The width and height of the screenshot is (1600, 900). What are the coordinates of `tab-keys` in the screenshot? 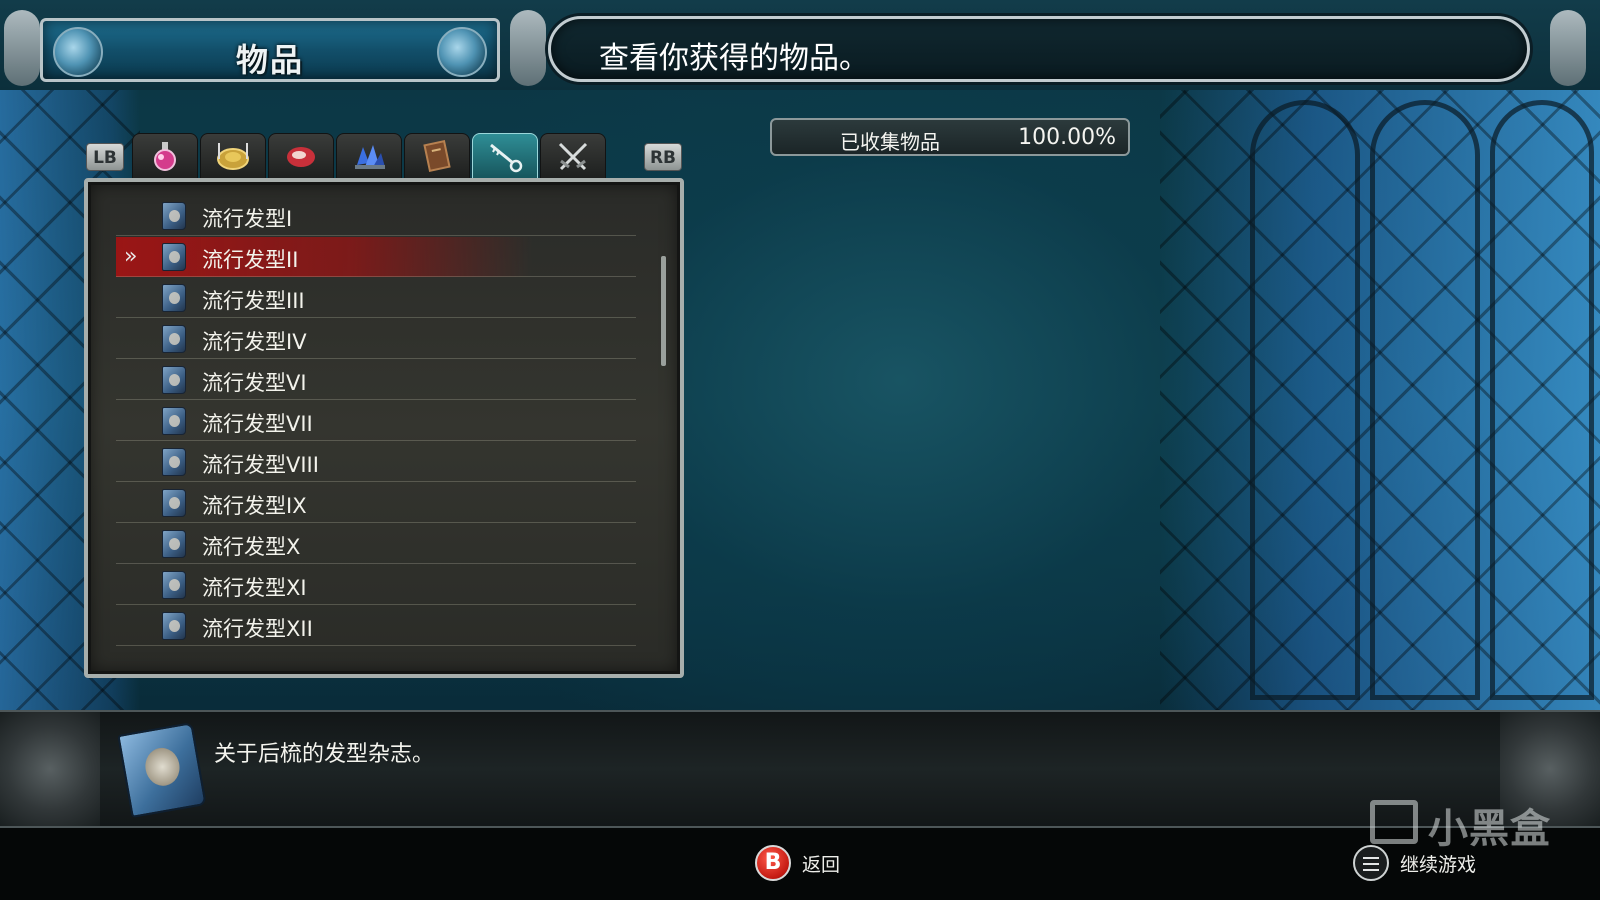 It's located at (505, 156).